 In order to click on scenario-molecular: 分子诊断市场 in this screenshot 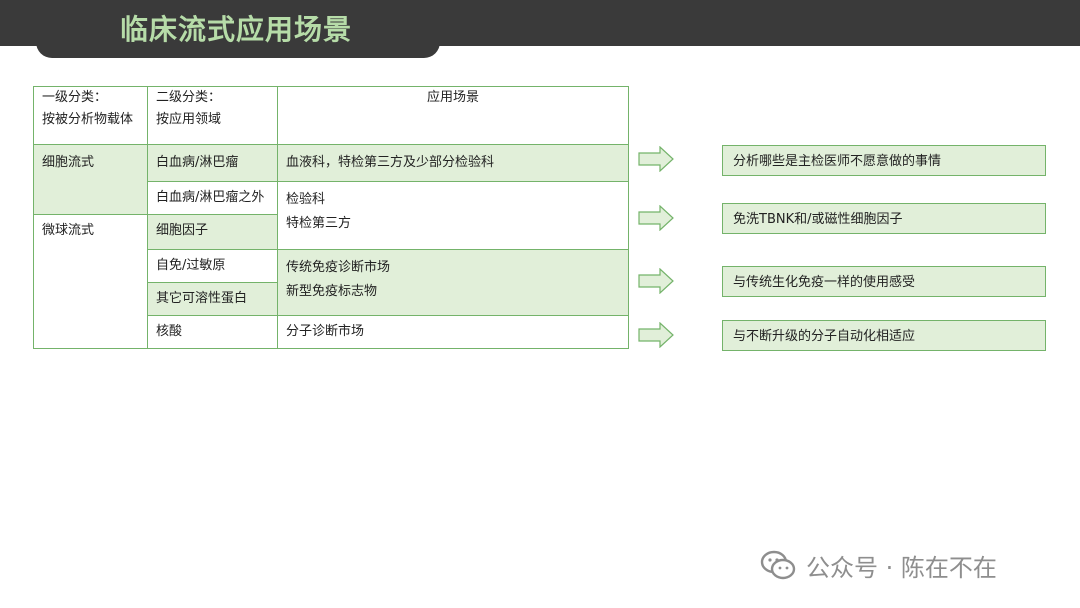, I will do `click(453, 332)`.